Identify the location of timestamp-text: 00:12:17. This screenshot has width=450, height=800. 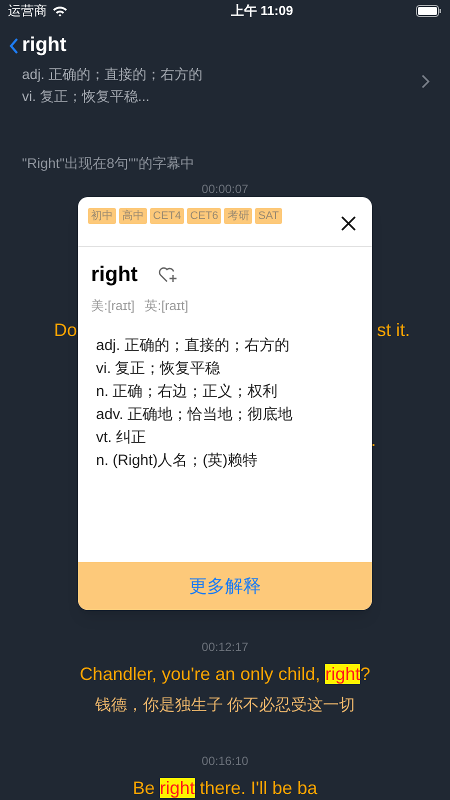
(225, 647).